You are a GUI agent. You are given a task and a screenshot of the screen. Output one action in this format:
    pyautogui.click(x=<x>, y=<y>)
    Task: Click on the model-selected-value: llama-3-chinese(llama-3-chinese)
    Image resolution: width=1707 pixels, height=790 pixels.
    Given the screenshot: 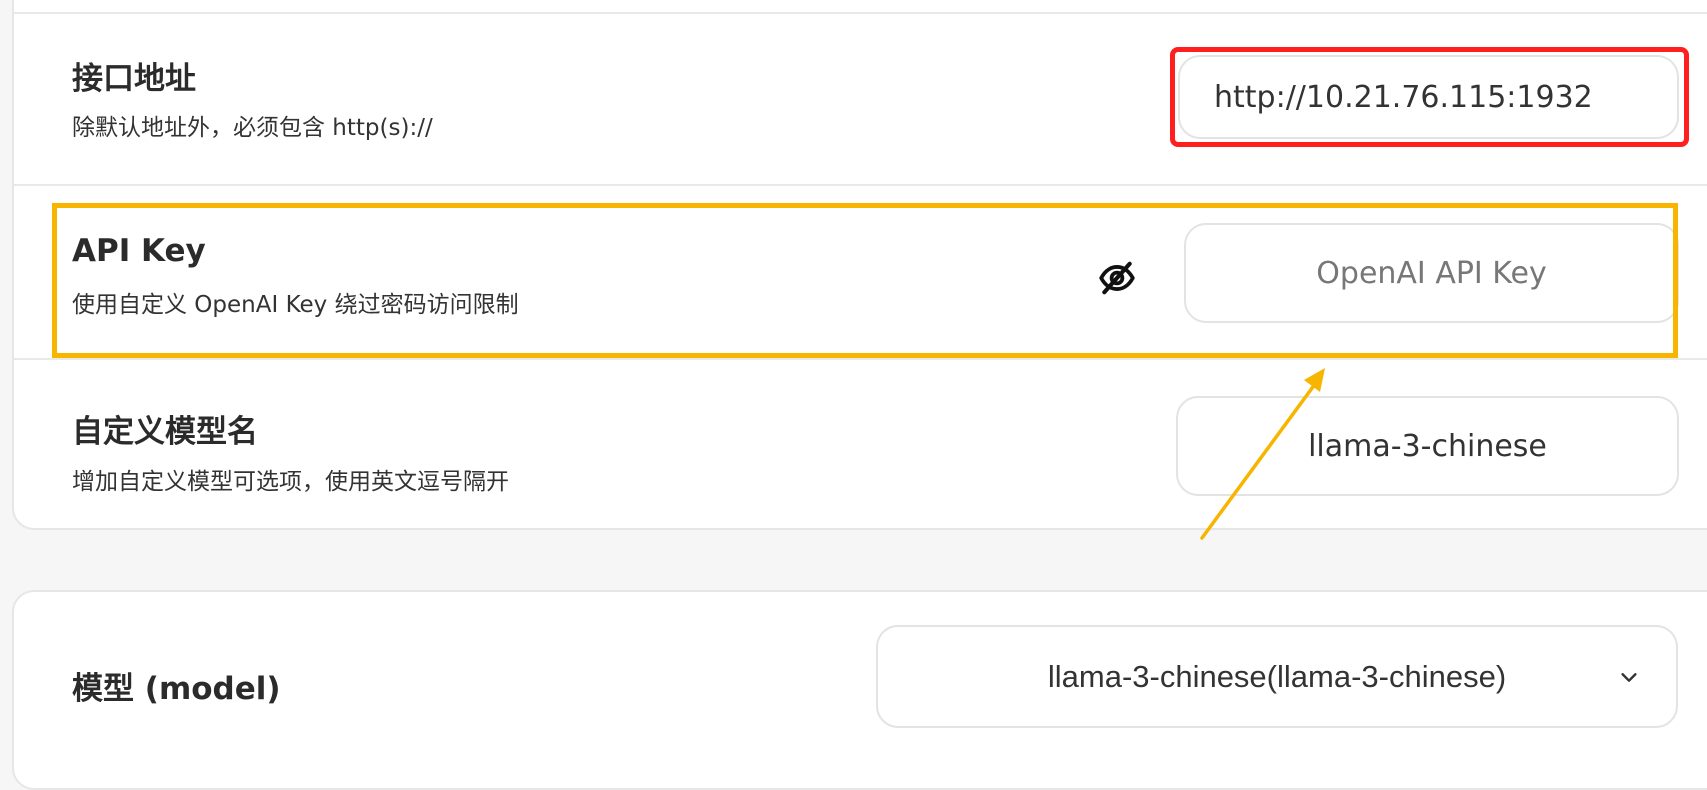 What is the action you would take?
    pyautogui.click(x=1277, y=676)
    